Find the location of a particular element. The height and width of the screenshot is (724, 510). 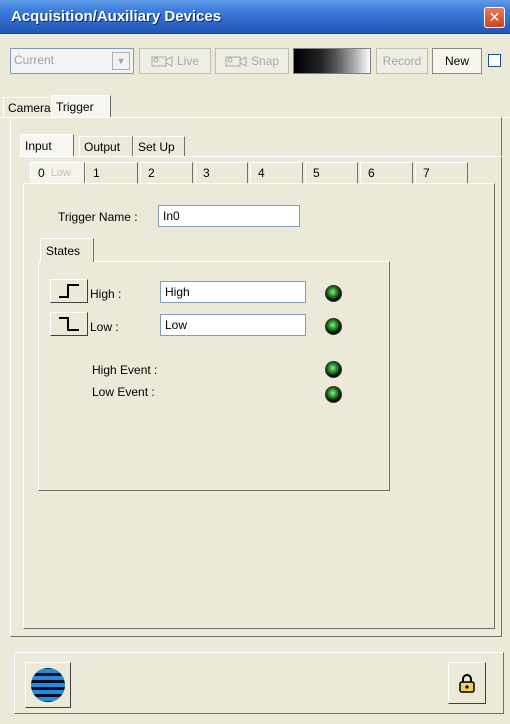

record-button: Record is located at coordinates (402, 61).